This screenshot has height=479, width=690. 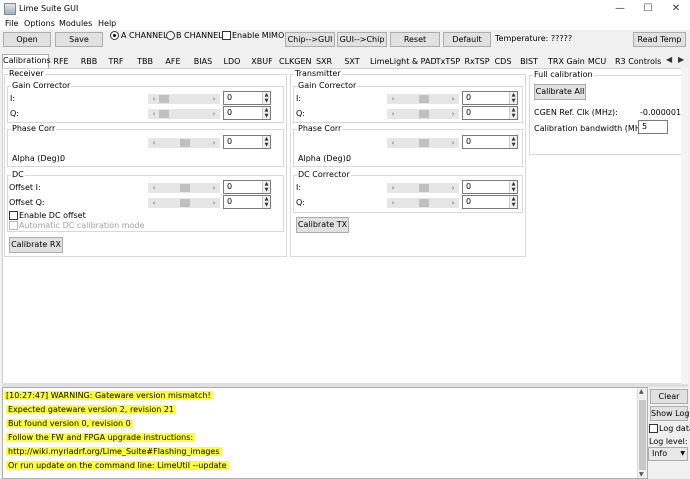 What do you see at coordinates (226, 35) in the screenshot?
I see `enable-mimo-checkbox` at bounding box center [226, 35].